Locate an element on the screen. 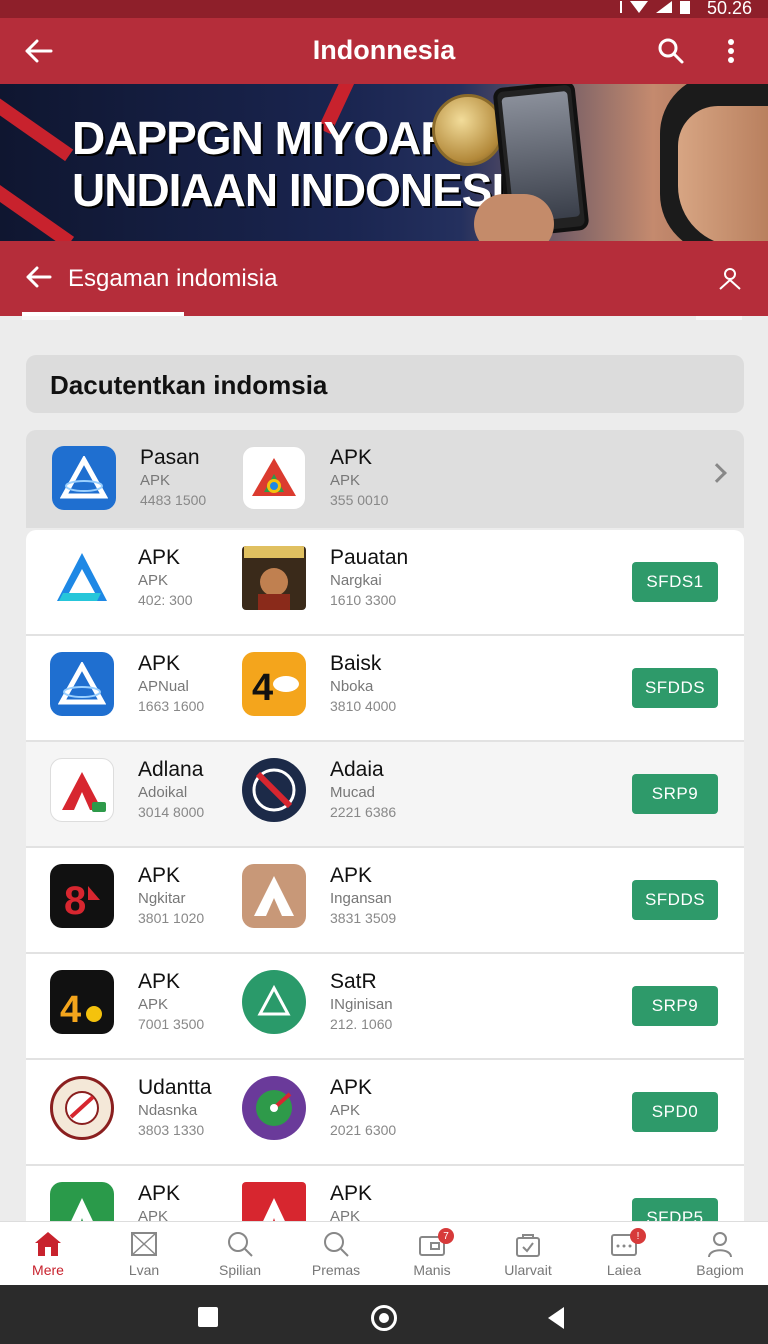 The height and width of the screenshot is (1344, 768). app-item: SatR INginisan 212. 1060 is located at coordinates (342, 1007).